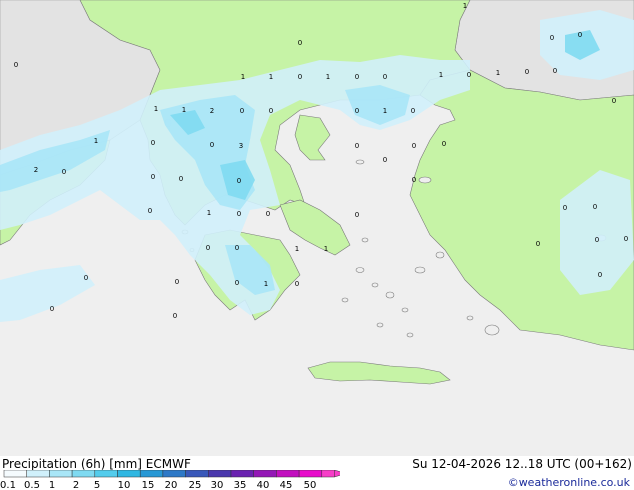  What do you see at coordinates (148, 485) in the screenshot?
I see `legend-tick-label: 15` at bounding box center [148, 485].